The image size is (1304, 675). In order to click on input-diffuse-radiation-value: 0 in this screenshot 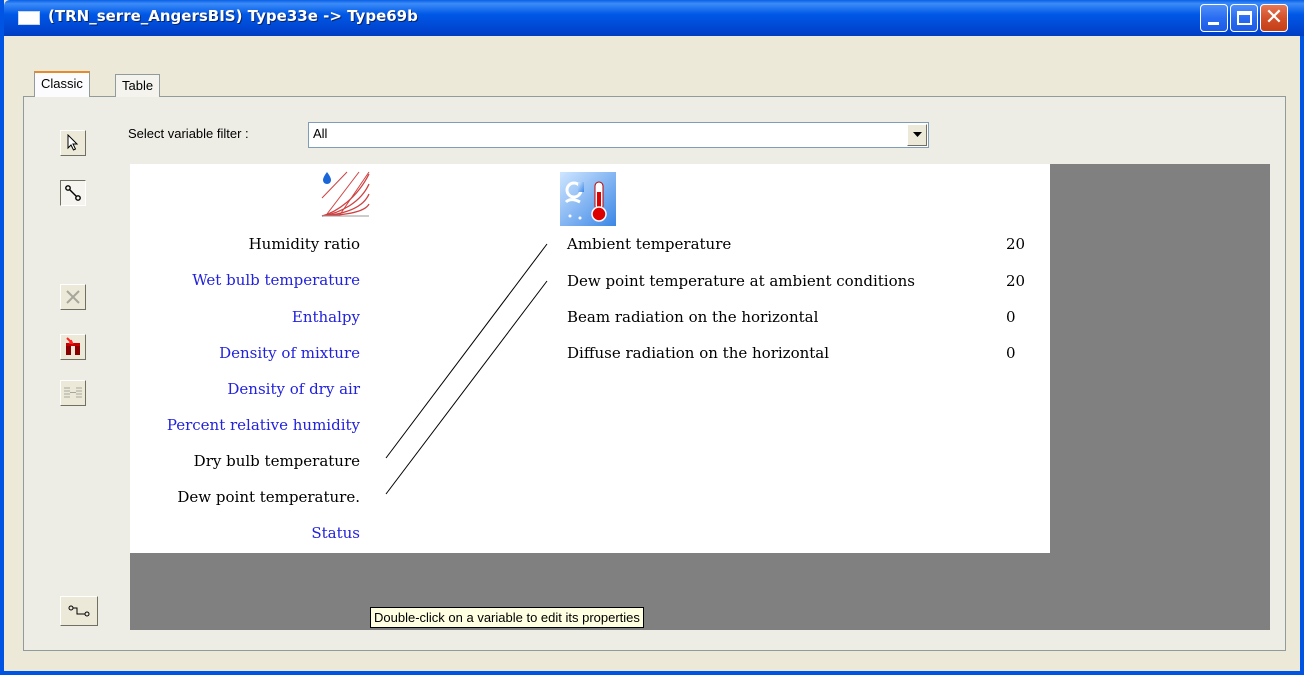, I will do `click(1011, 353)`.